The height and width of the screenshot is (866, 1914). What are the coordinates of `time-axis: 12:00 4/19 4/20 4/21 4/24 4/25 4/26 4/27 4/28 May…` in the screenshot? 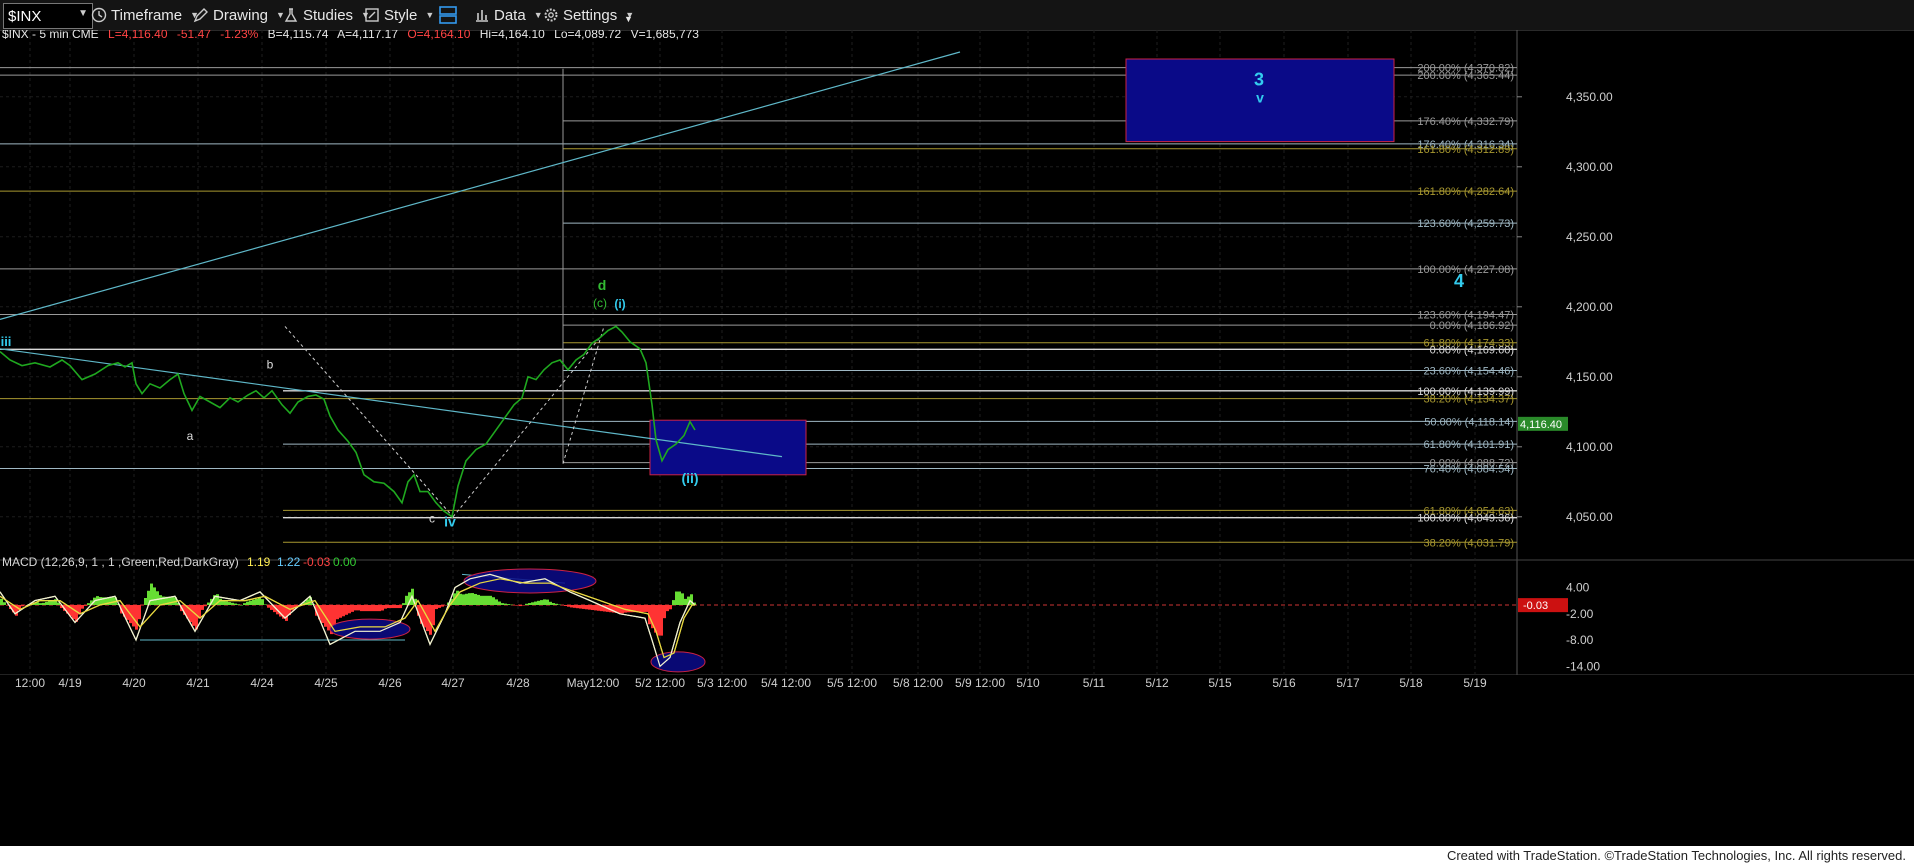 It's located at (957, 686).